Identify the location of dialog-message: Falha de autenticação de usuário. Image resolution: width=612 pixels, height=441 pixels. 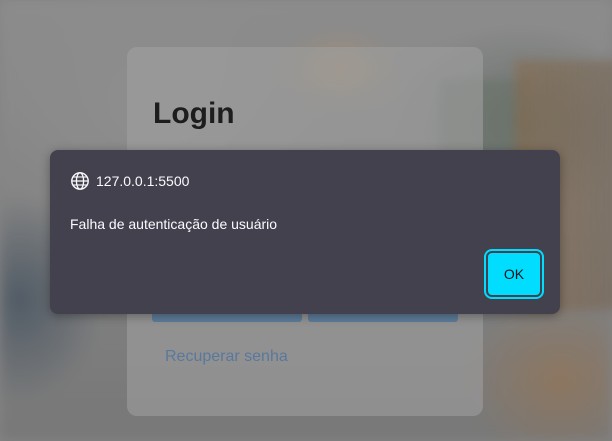
(174, 224).